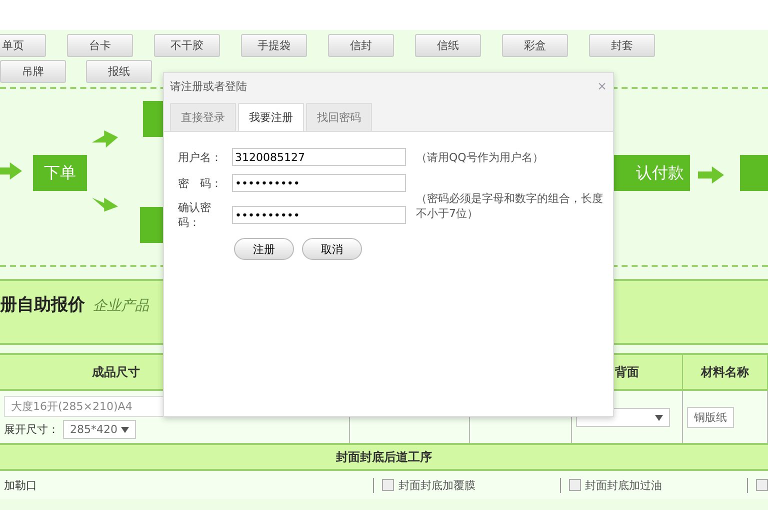 The width and height of the screenshot is (768, 510). What do you see at coordinates (60, 173) in the screenshot?
I see `step-box: 下单` at bounding box center [60, 173].